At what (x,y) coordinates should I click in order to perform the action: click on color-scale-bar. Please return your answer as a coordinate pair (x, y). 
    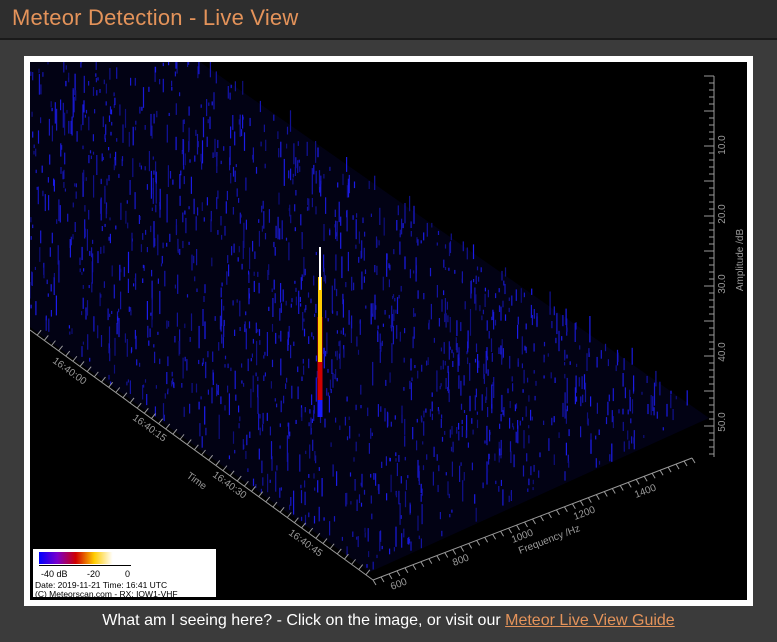
    Looking at the image, I should click on (85, 558).